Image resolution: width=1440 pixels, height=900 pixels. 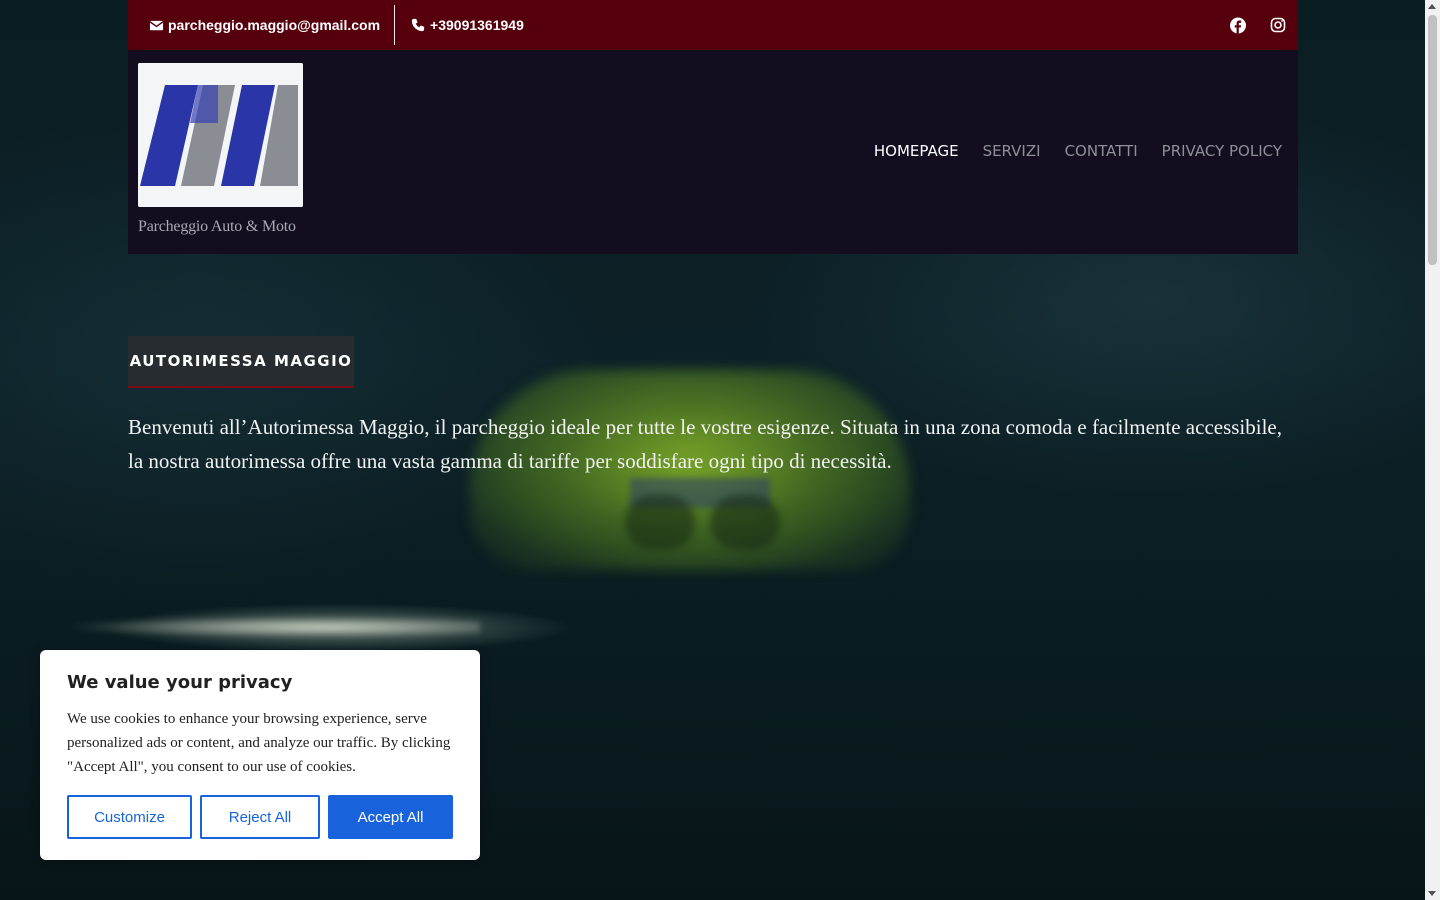 I want to click on nav-privacy-policy: PRIVACY POLICY, so click(x=1222, y=151).